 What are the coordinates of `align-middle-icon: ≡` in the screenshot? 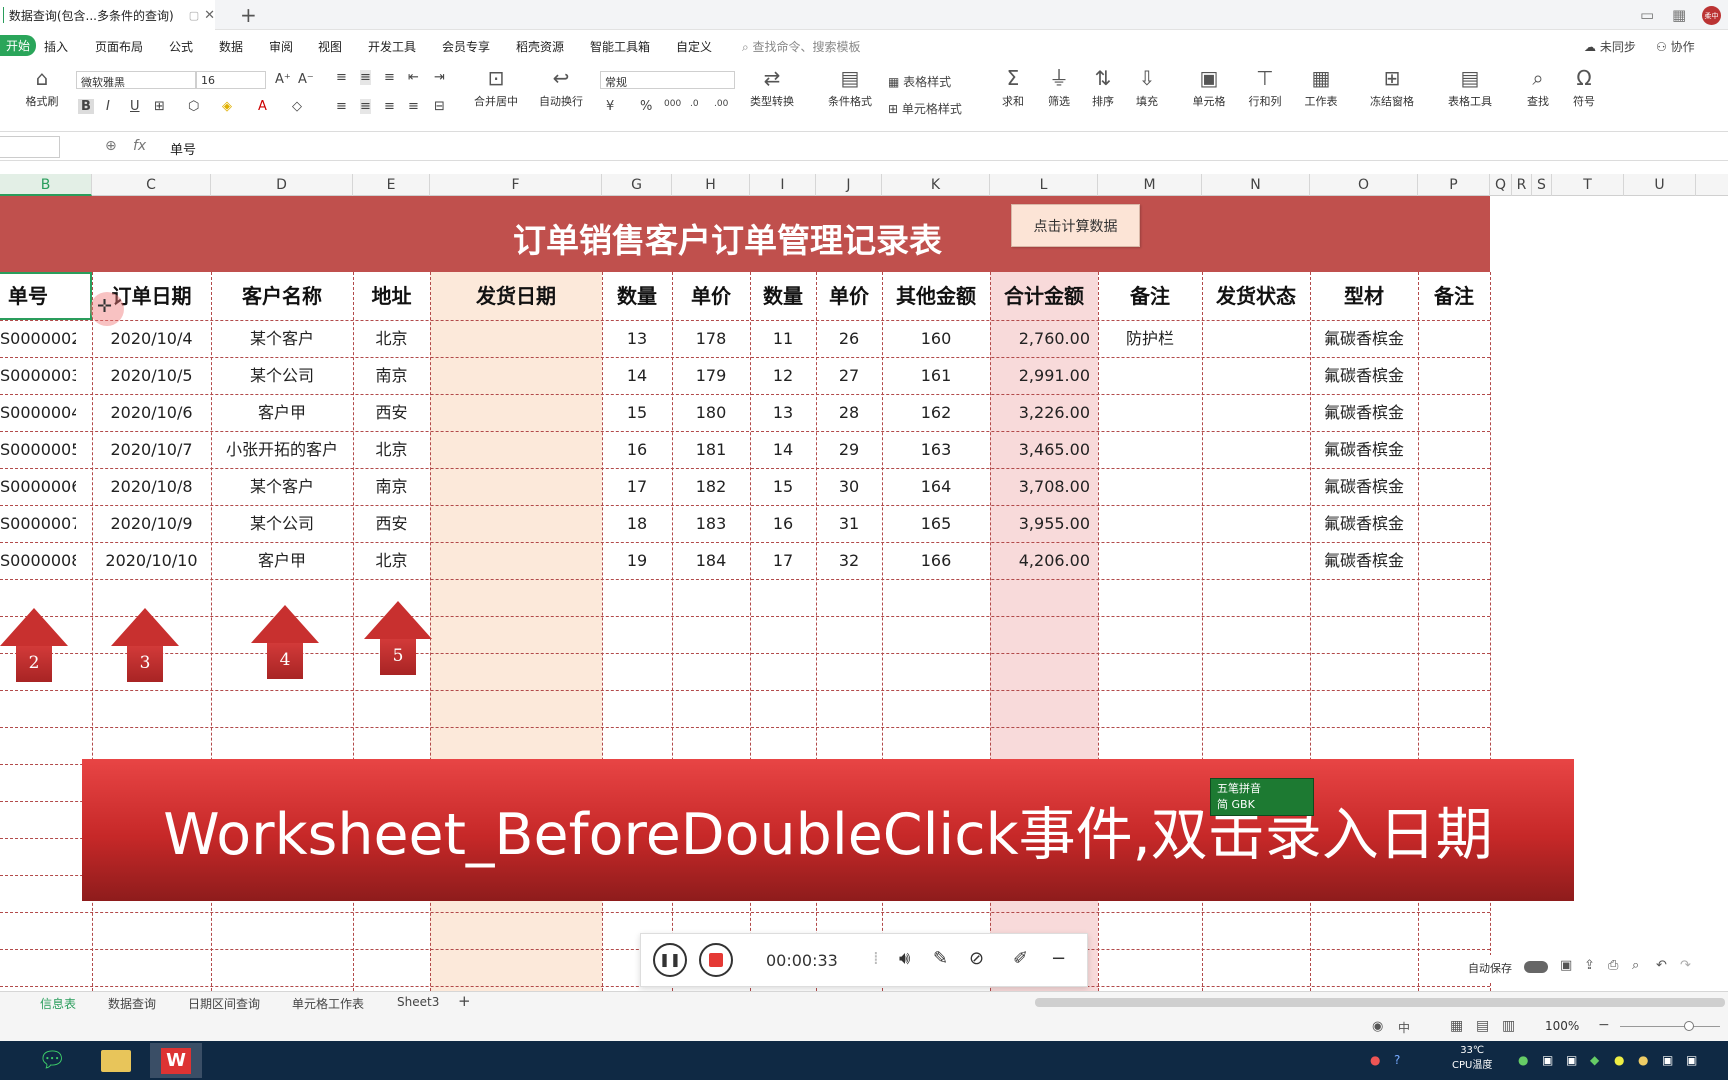 It's located at (365, 77).